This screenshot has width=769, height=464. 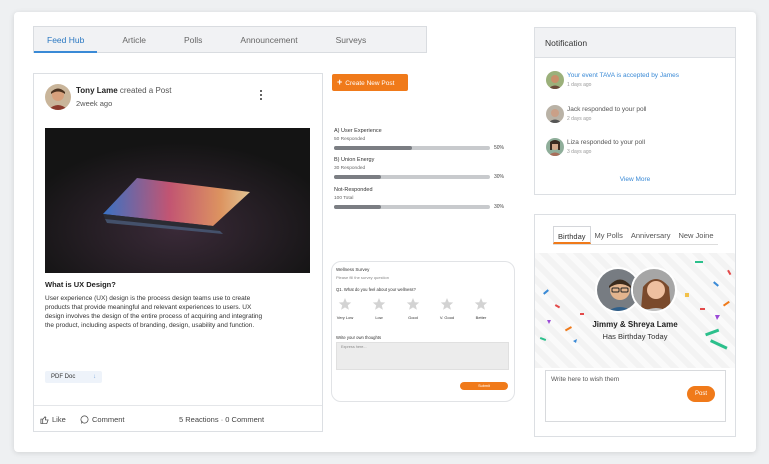 I want to click on tab-anniversary: Anniversary, so click(x=651, y=235).